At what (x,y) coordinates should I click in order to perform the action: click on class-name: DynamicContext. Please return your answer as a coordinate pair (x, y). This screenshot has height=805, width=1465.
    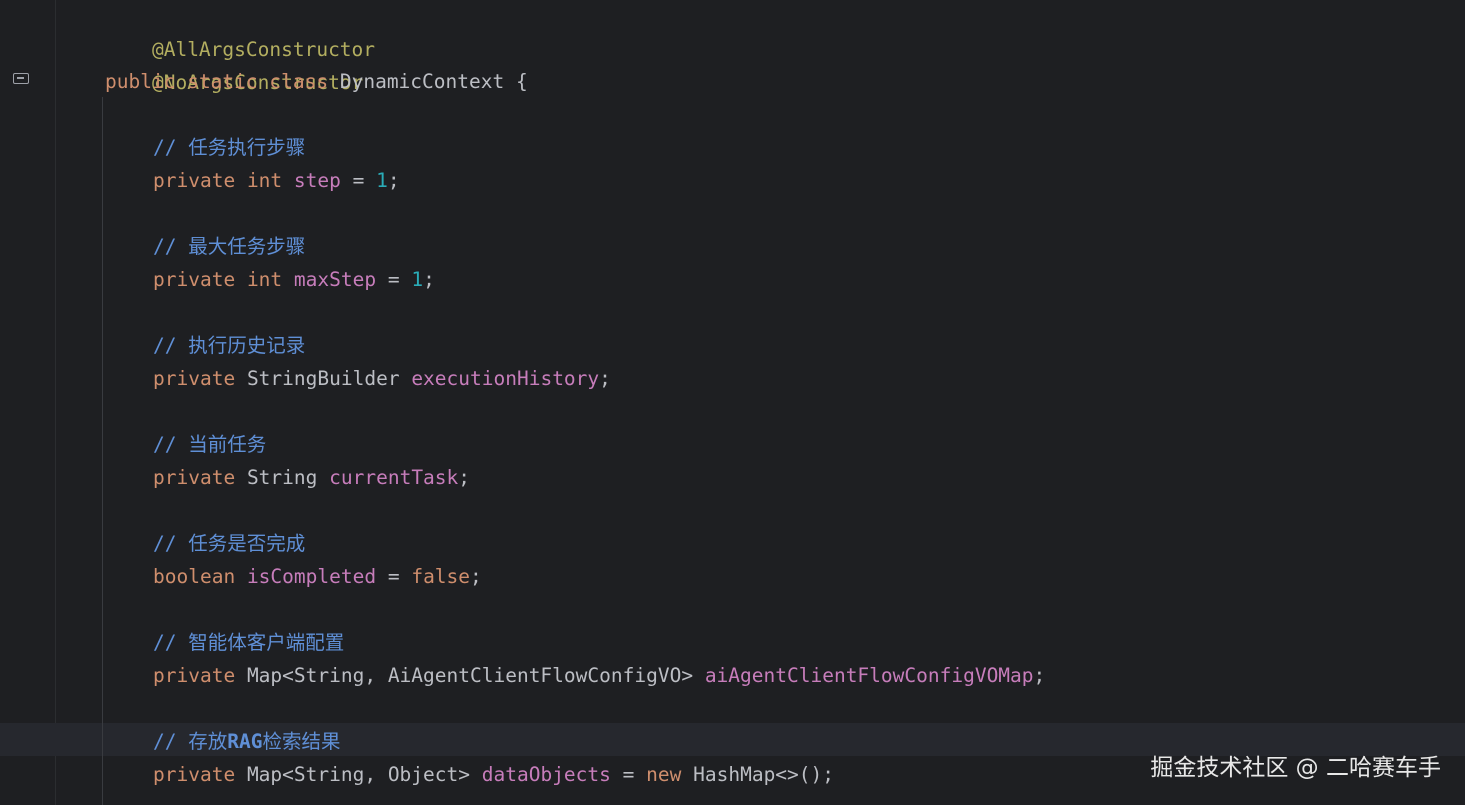
    Looking at the image, I should click on (422, 81).